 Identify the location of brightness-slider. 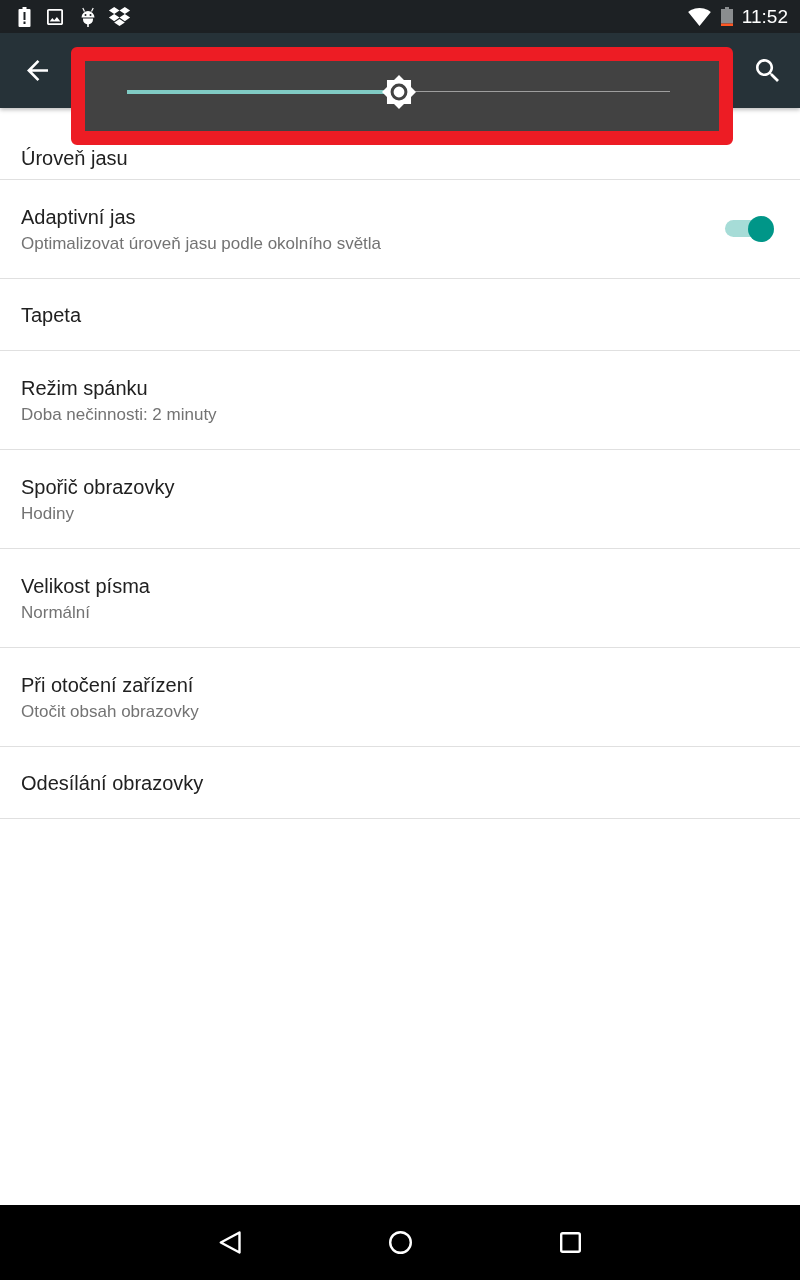
(398, 92).